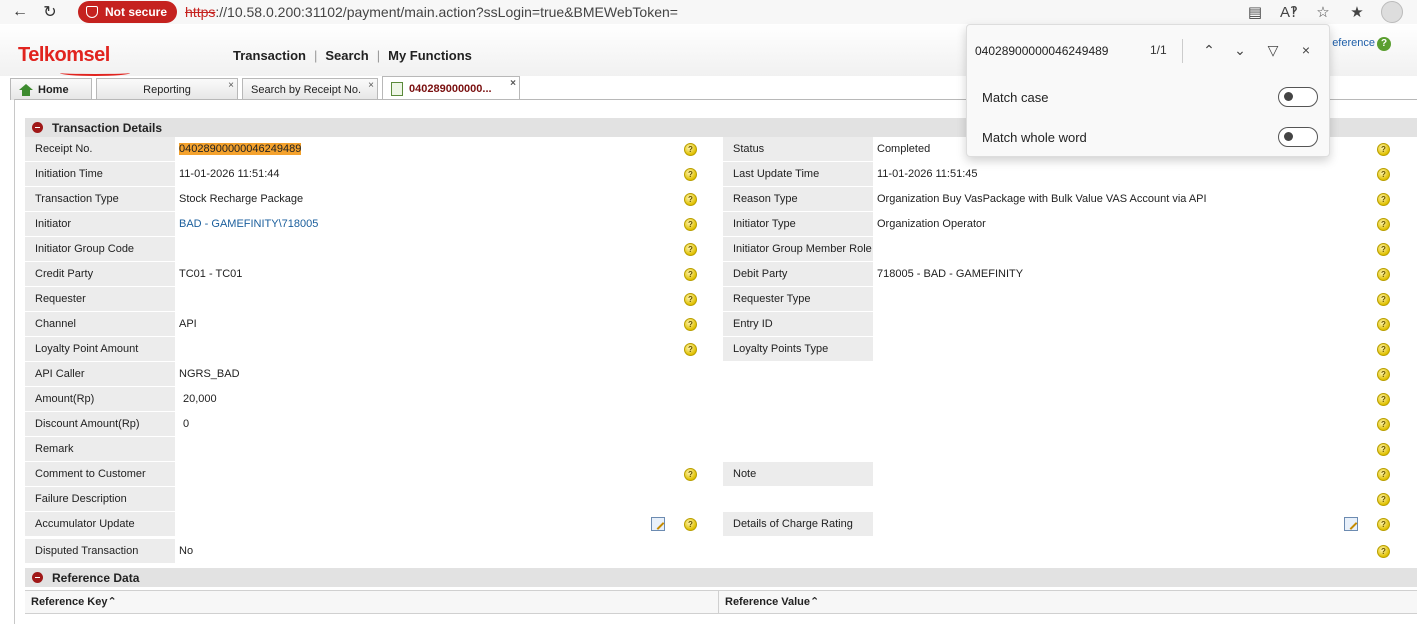 Image resolution: width=1417 pixels, height=624 pixels. Describe the element at coordinates (1298, 97) in the screenshot. I see `match-case-toggle` at that location.